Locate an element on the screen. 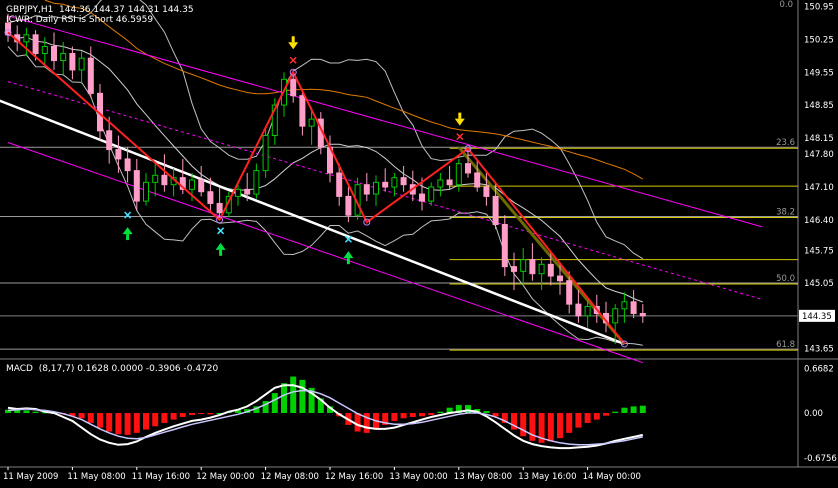 Image resolution: width=838 pixels, height=488 pixels. time-tick-label: 11 May 16:00 is located at coordinates (161, 477).